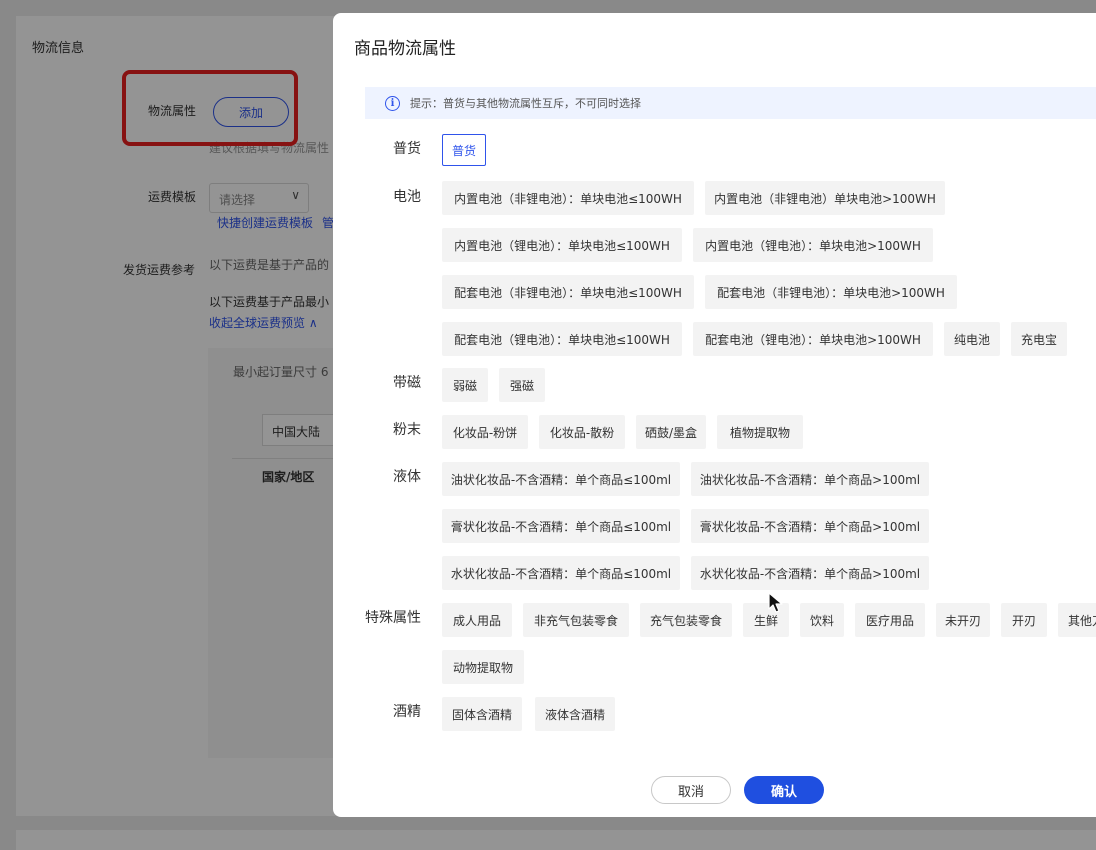  I want to click on row-label-special: 特殊属性, so click(393, 618).